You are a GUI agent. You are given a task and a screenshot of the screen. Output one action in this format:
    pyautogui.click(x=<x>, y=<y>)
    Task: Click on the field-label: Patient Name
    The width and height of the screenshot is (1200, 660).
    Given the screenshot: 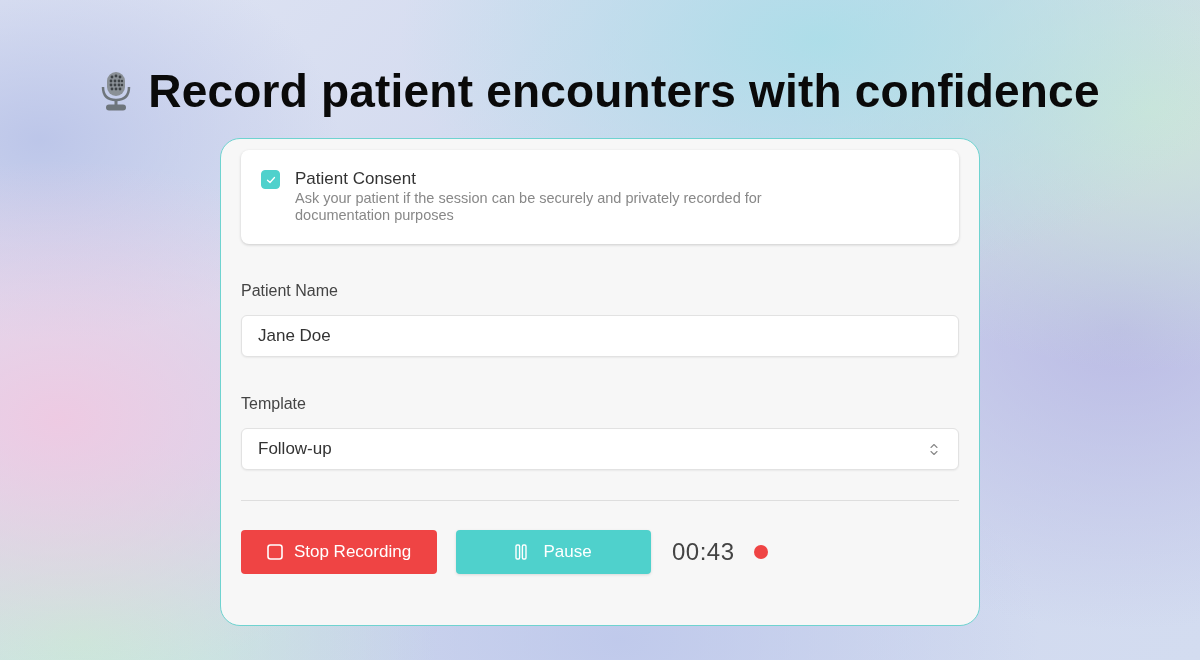 What is the action you would take?
    pyautogui.click(x=289, y=291)
    